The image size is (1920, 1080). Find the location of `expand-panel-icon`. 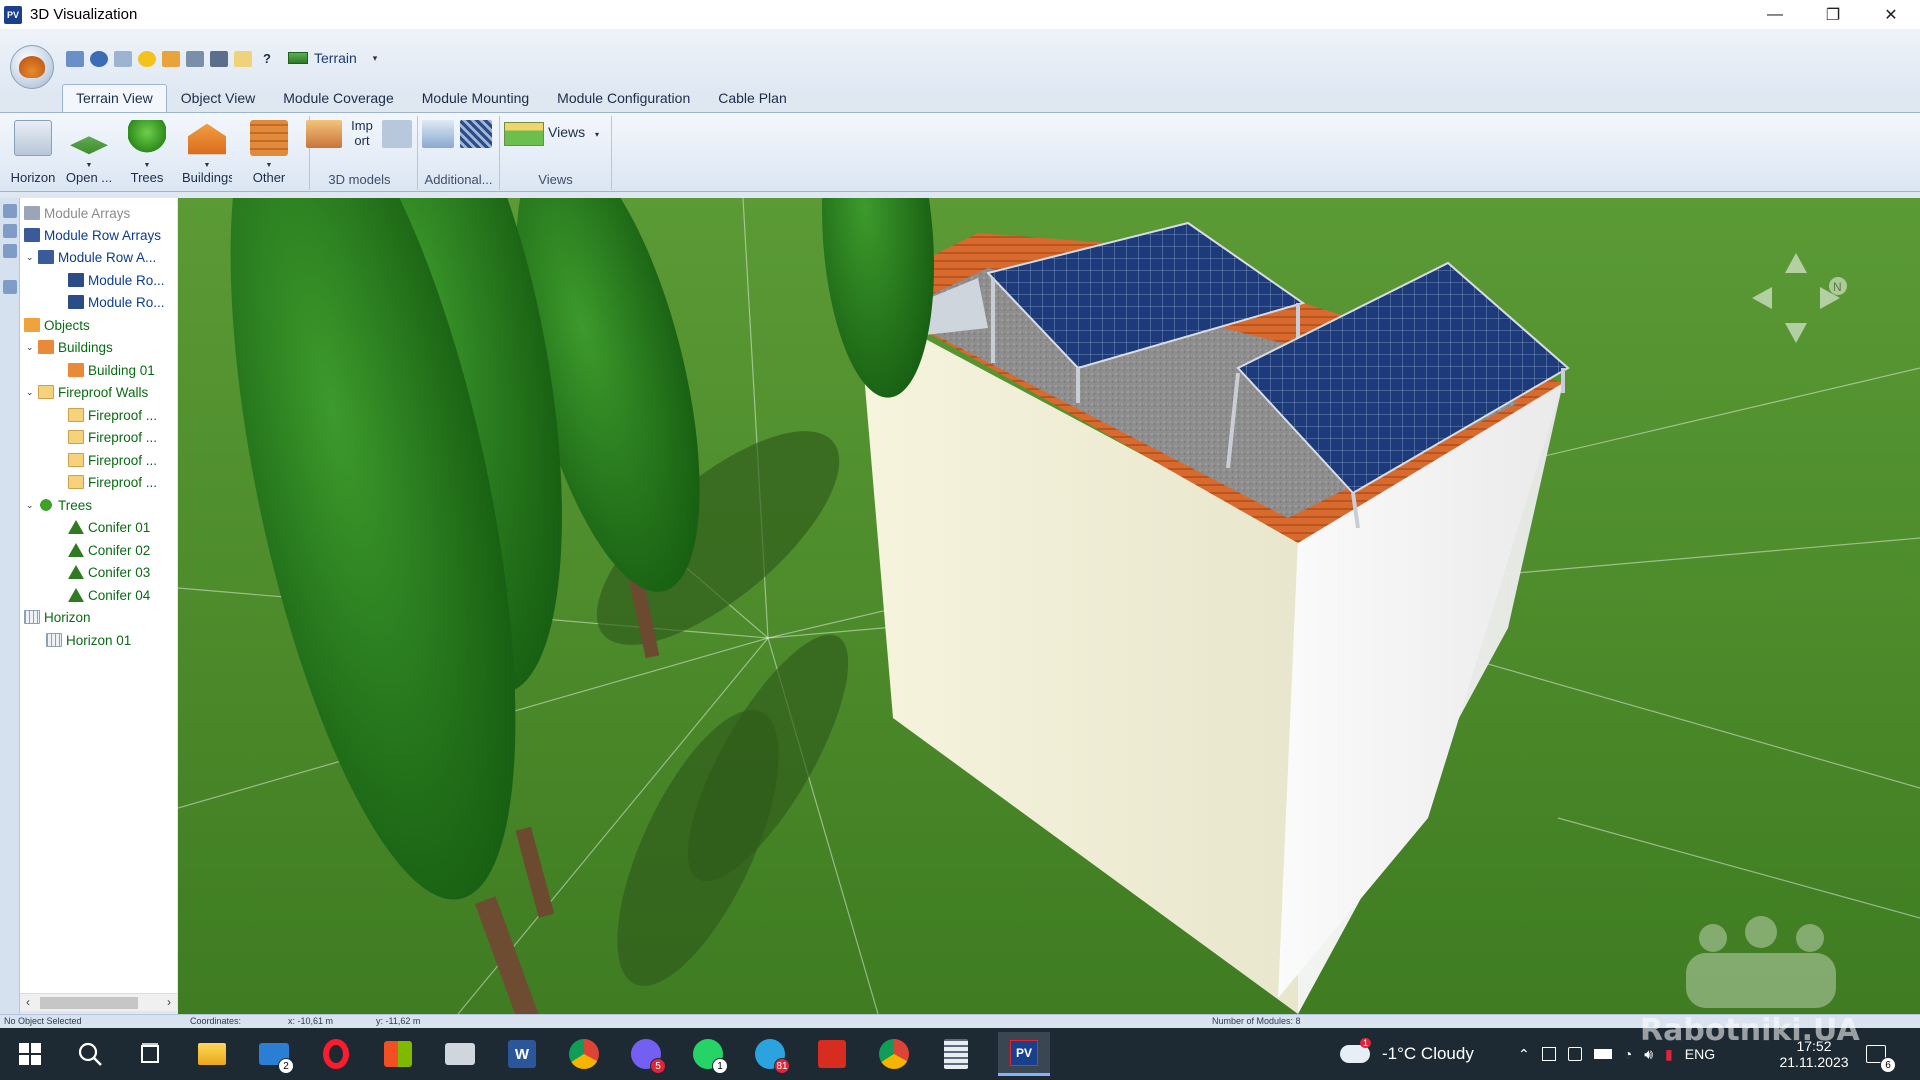

expand-panel-icon is located at coordinates (10, 211).